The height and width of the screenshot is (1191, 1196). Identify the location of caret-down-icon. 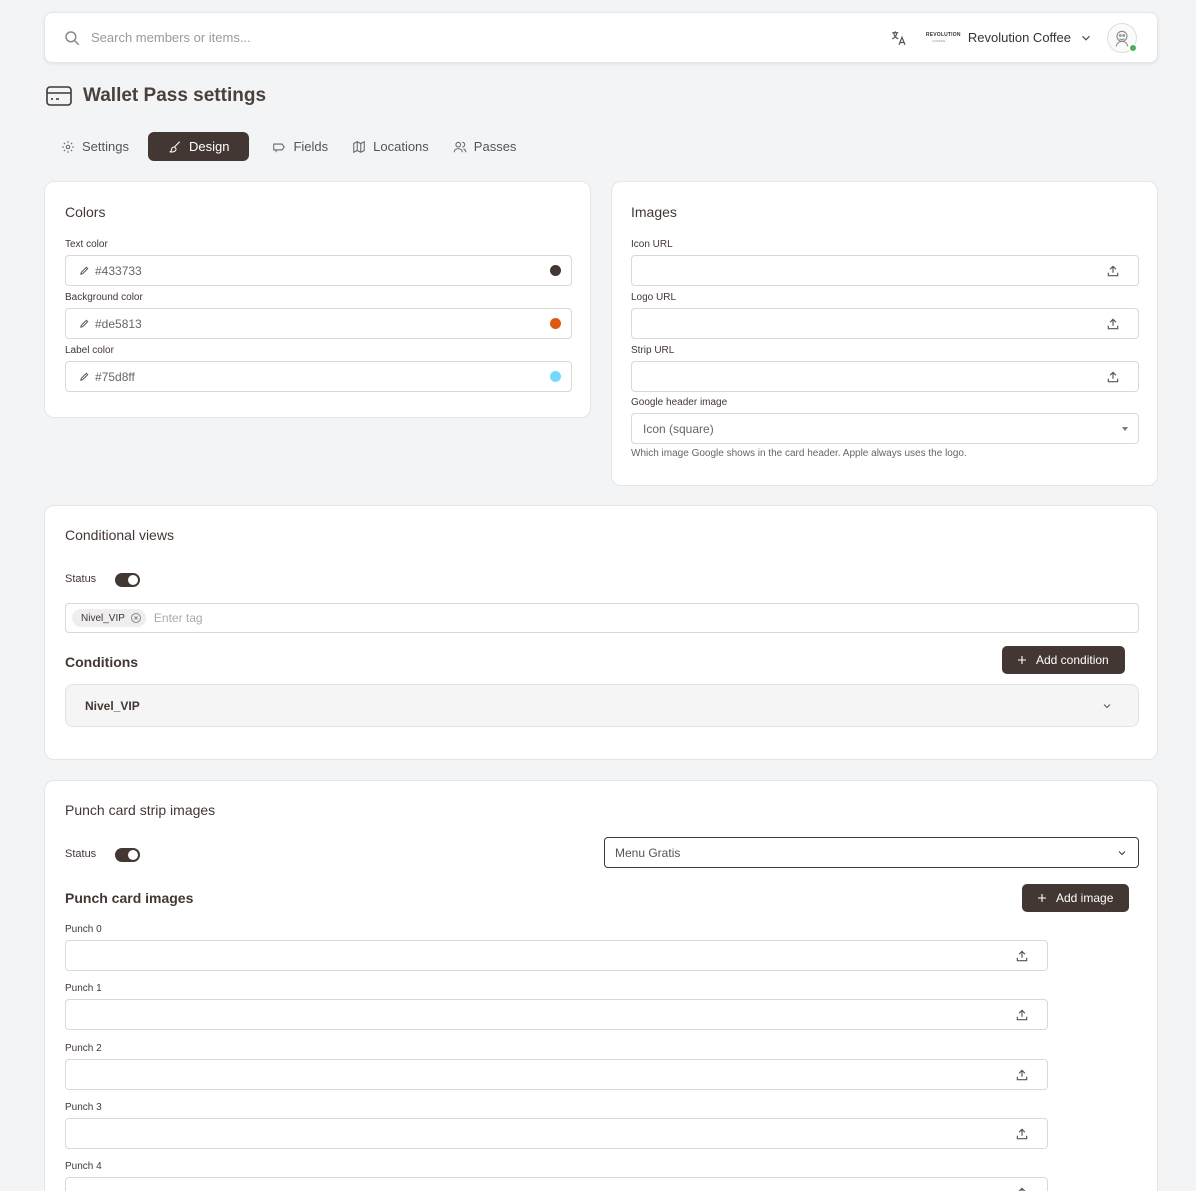
(1125, 428).